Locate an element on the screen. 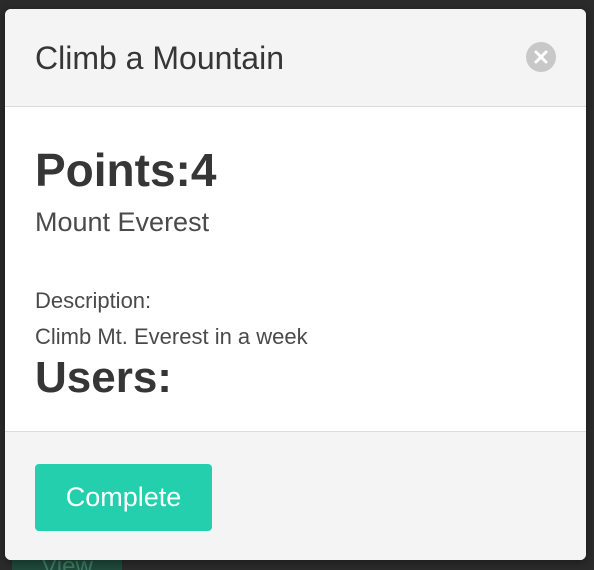 The image size is (594, 570). close-button is located at coordinates (541, 57).